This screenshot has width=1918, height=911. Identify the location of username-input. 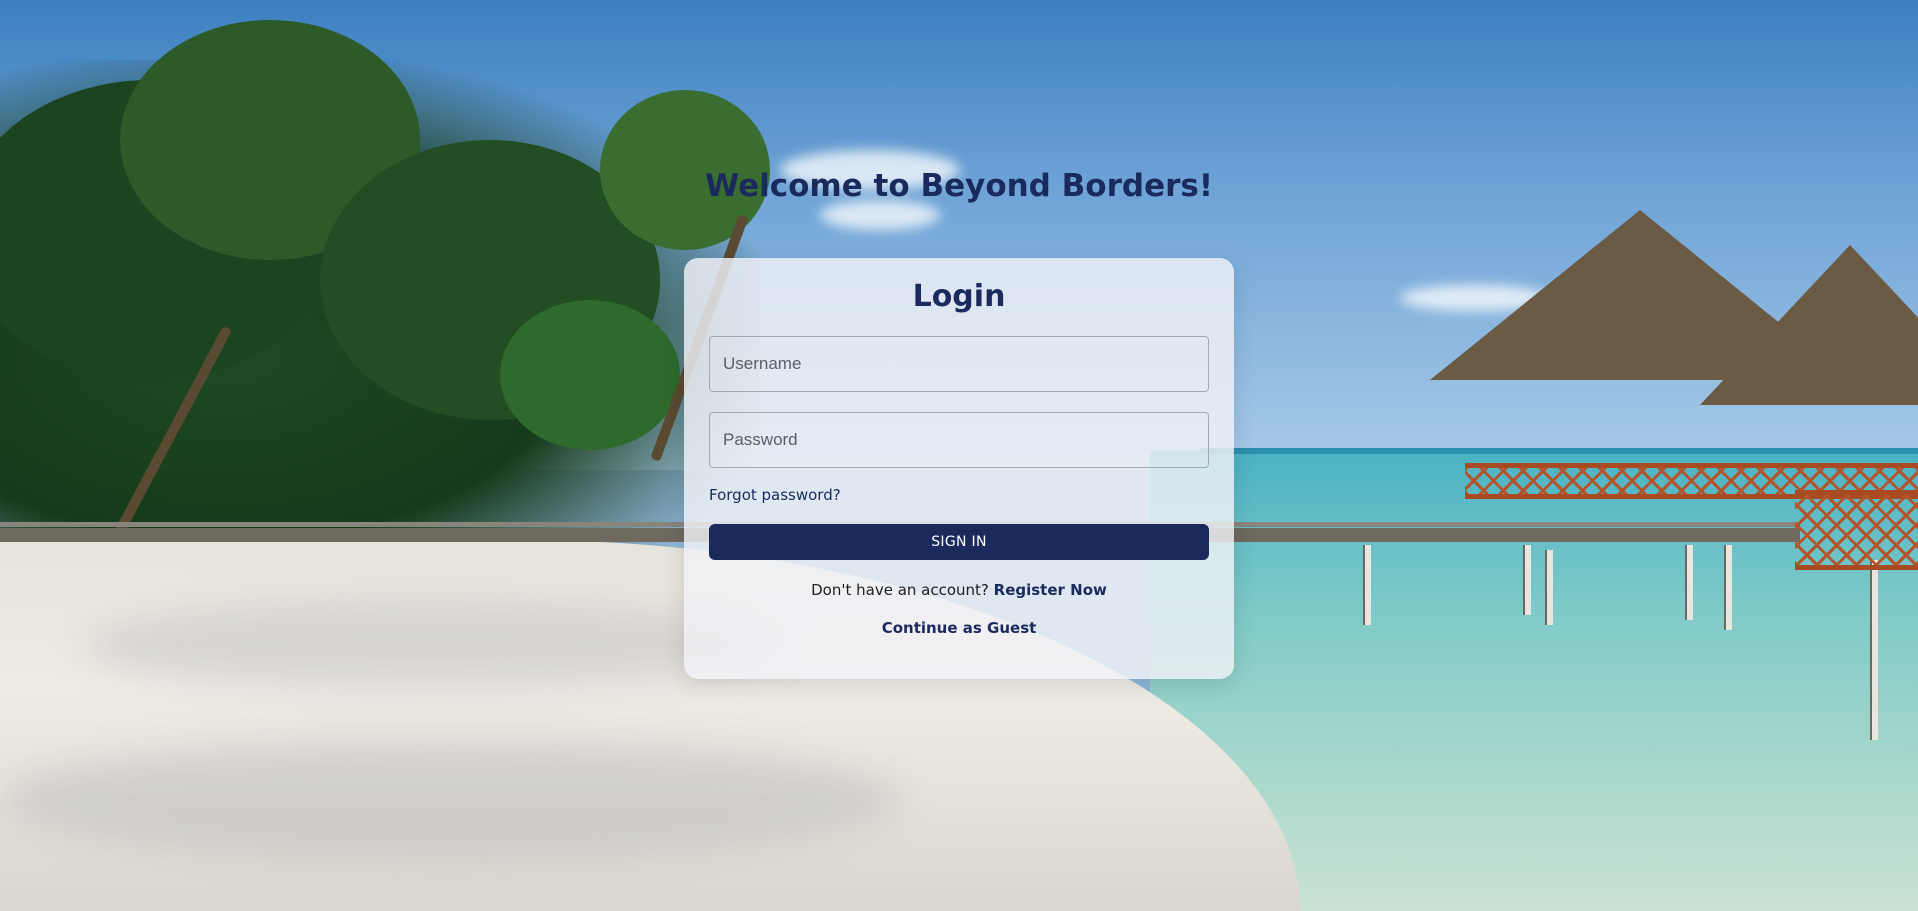
(959, 364).